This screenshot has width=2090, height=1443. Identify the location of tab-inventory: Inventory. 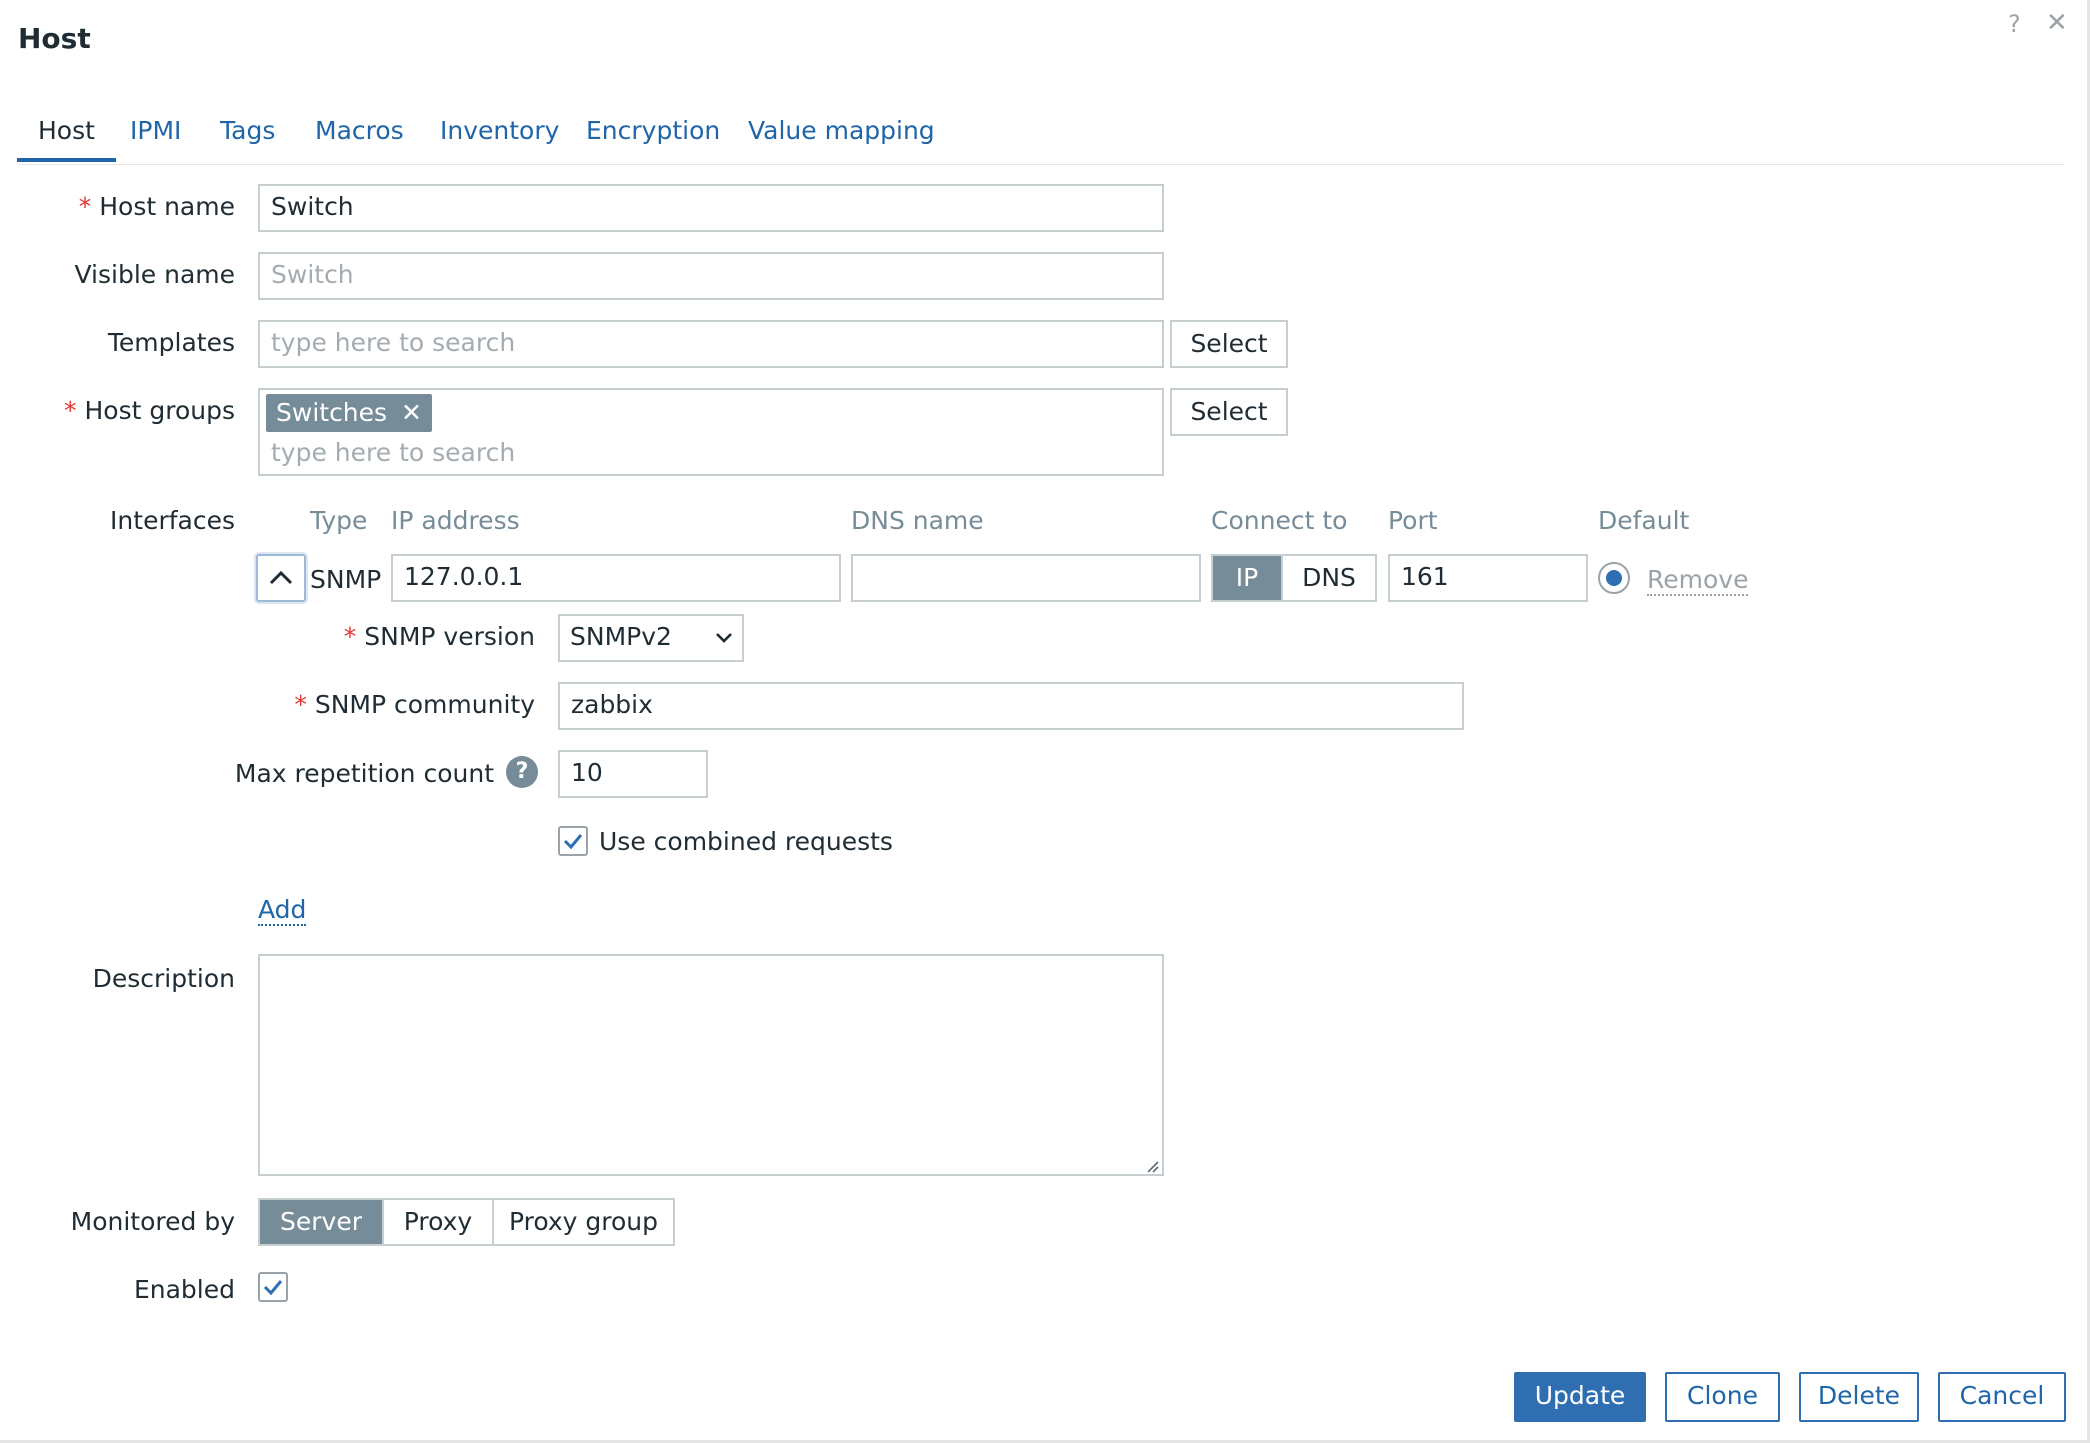
(499, 137).